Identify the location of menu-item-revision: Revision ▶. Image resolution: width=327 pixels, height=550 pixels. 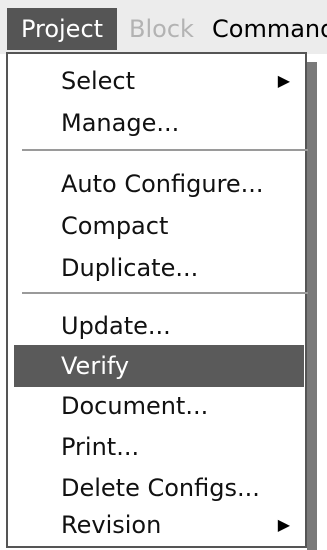
(159, 525).